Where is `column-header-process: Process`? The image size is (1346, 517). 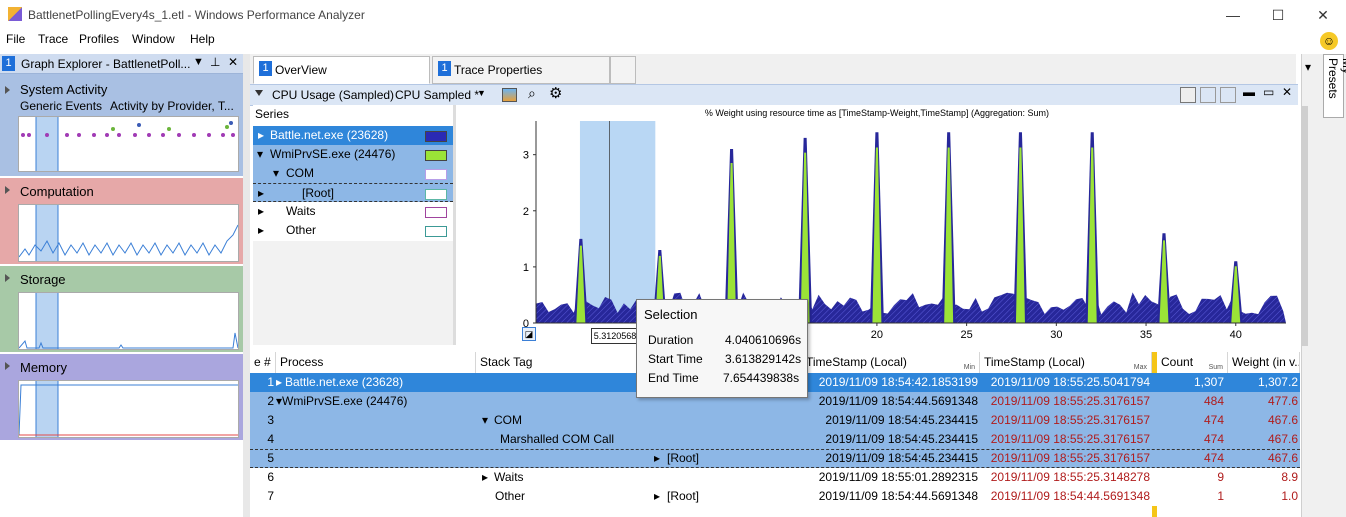 column-header-process: Process is located at coordinates (376, 362).